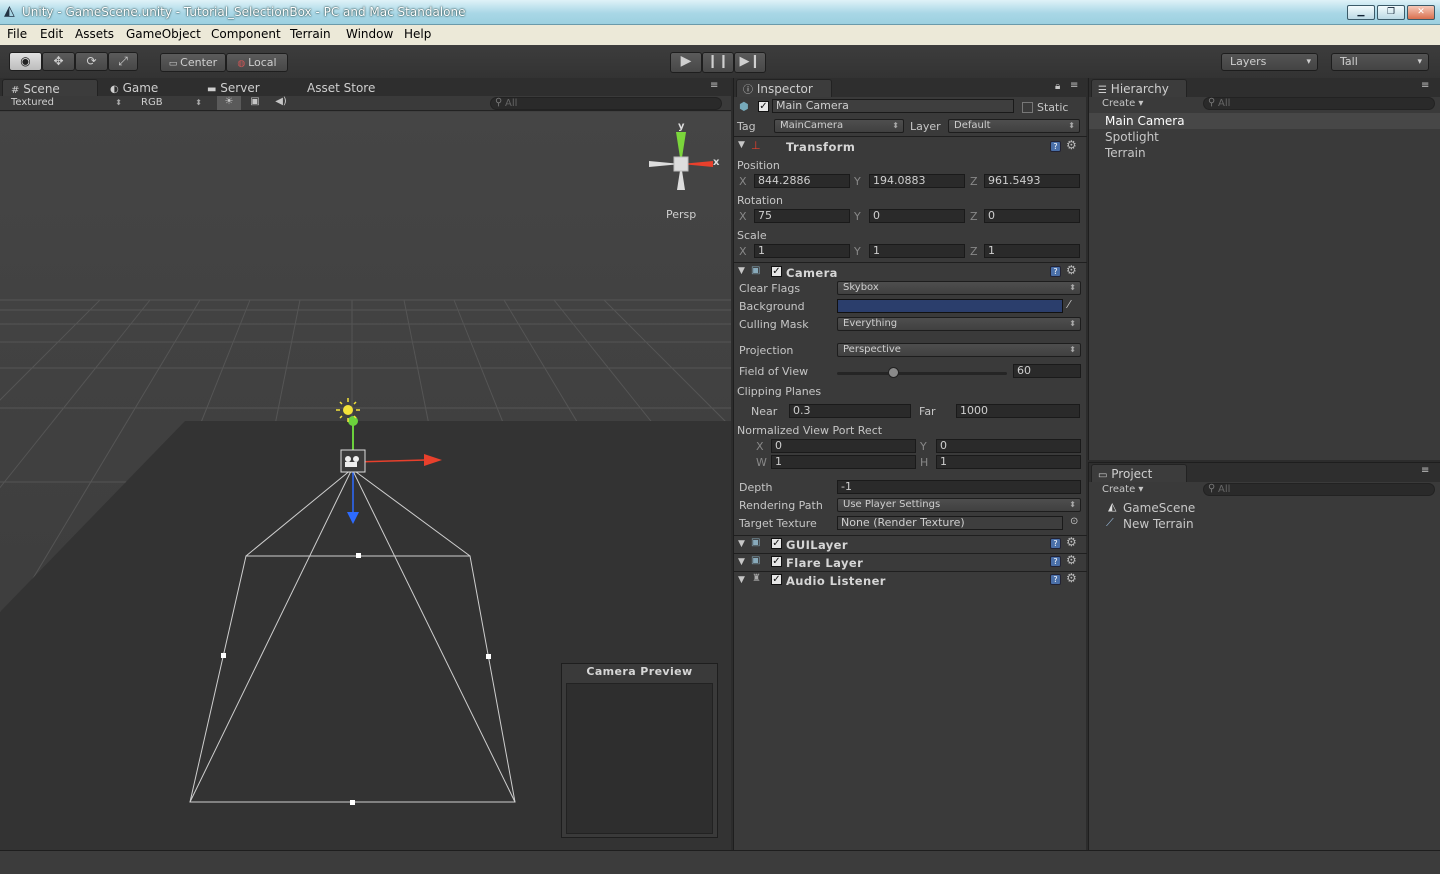 The height and width of the screenshot is (874, 1440). Describe the element at coordinates (1014, 126) in the screenshot. I see `layer-dropdown: Default` at that location.